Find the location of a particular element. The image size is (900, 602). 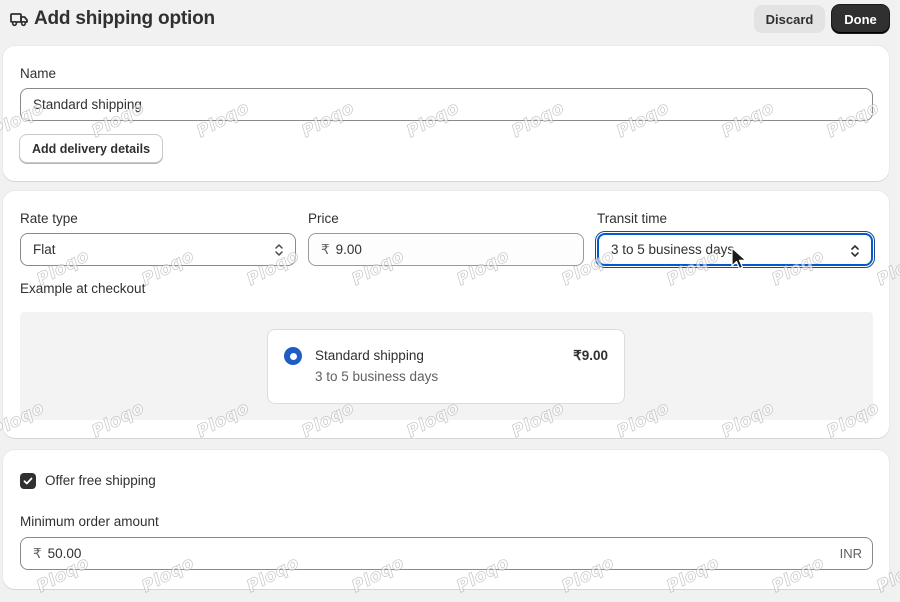

done-button: Done is located at coordinates (860, 19).